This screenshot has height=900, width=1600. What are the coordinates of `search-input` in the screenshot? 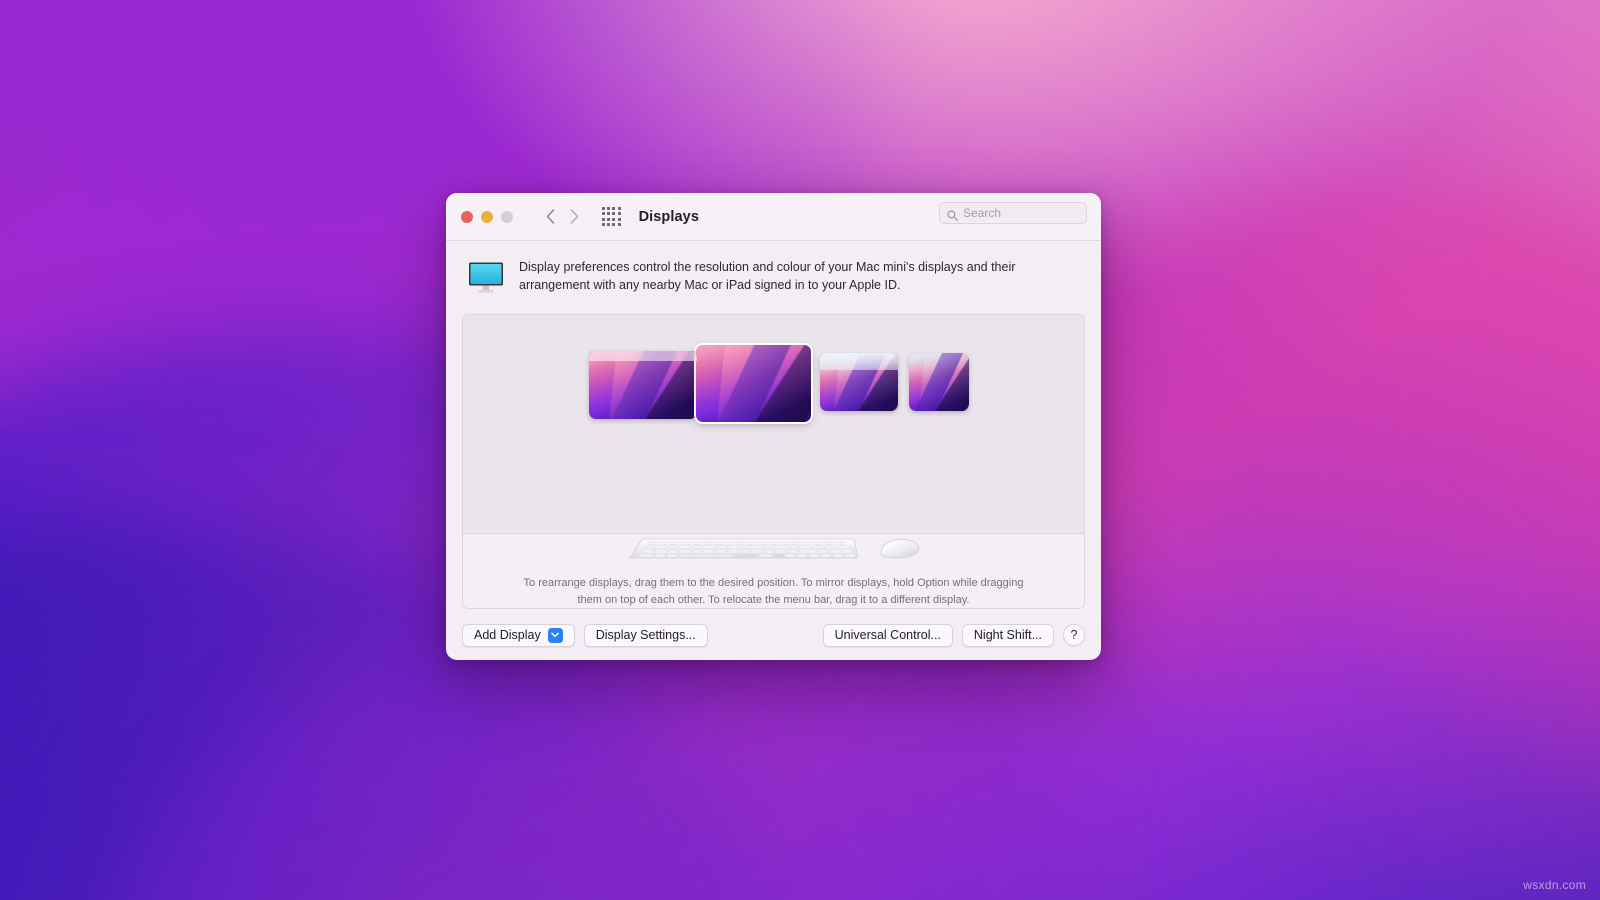 It's located at (1021, 213).